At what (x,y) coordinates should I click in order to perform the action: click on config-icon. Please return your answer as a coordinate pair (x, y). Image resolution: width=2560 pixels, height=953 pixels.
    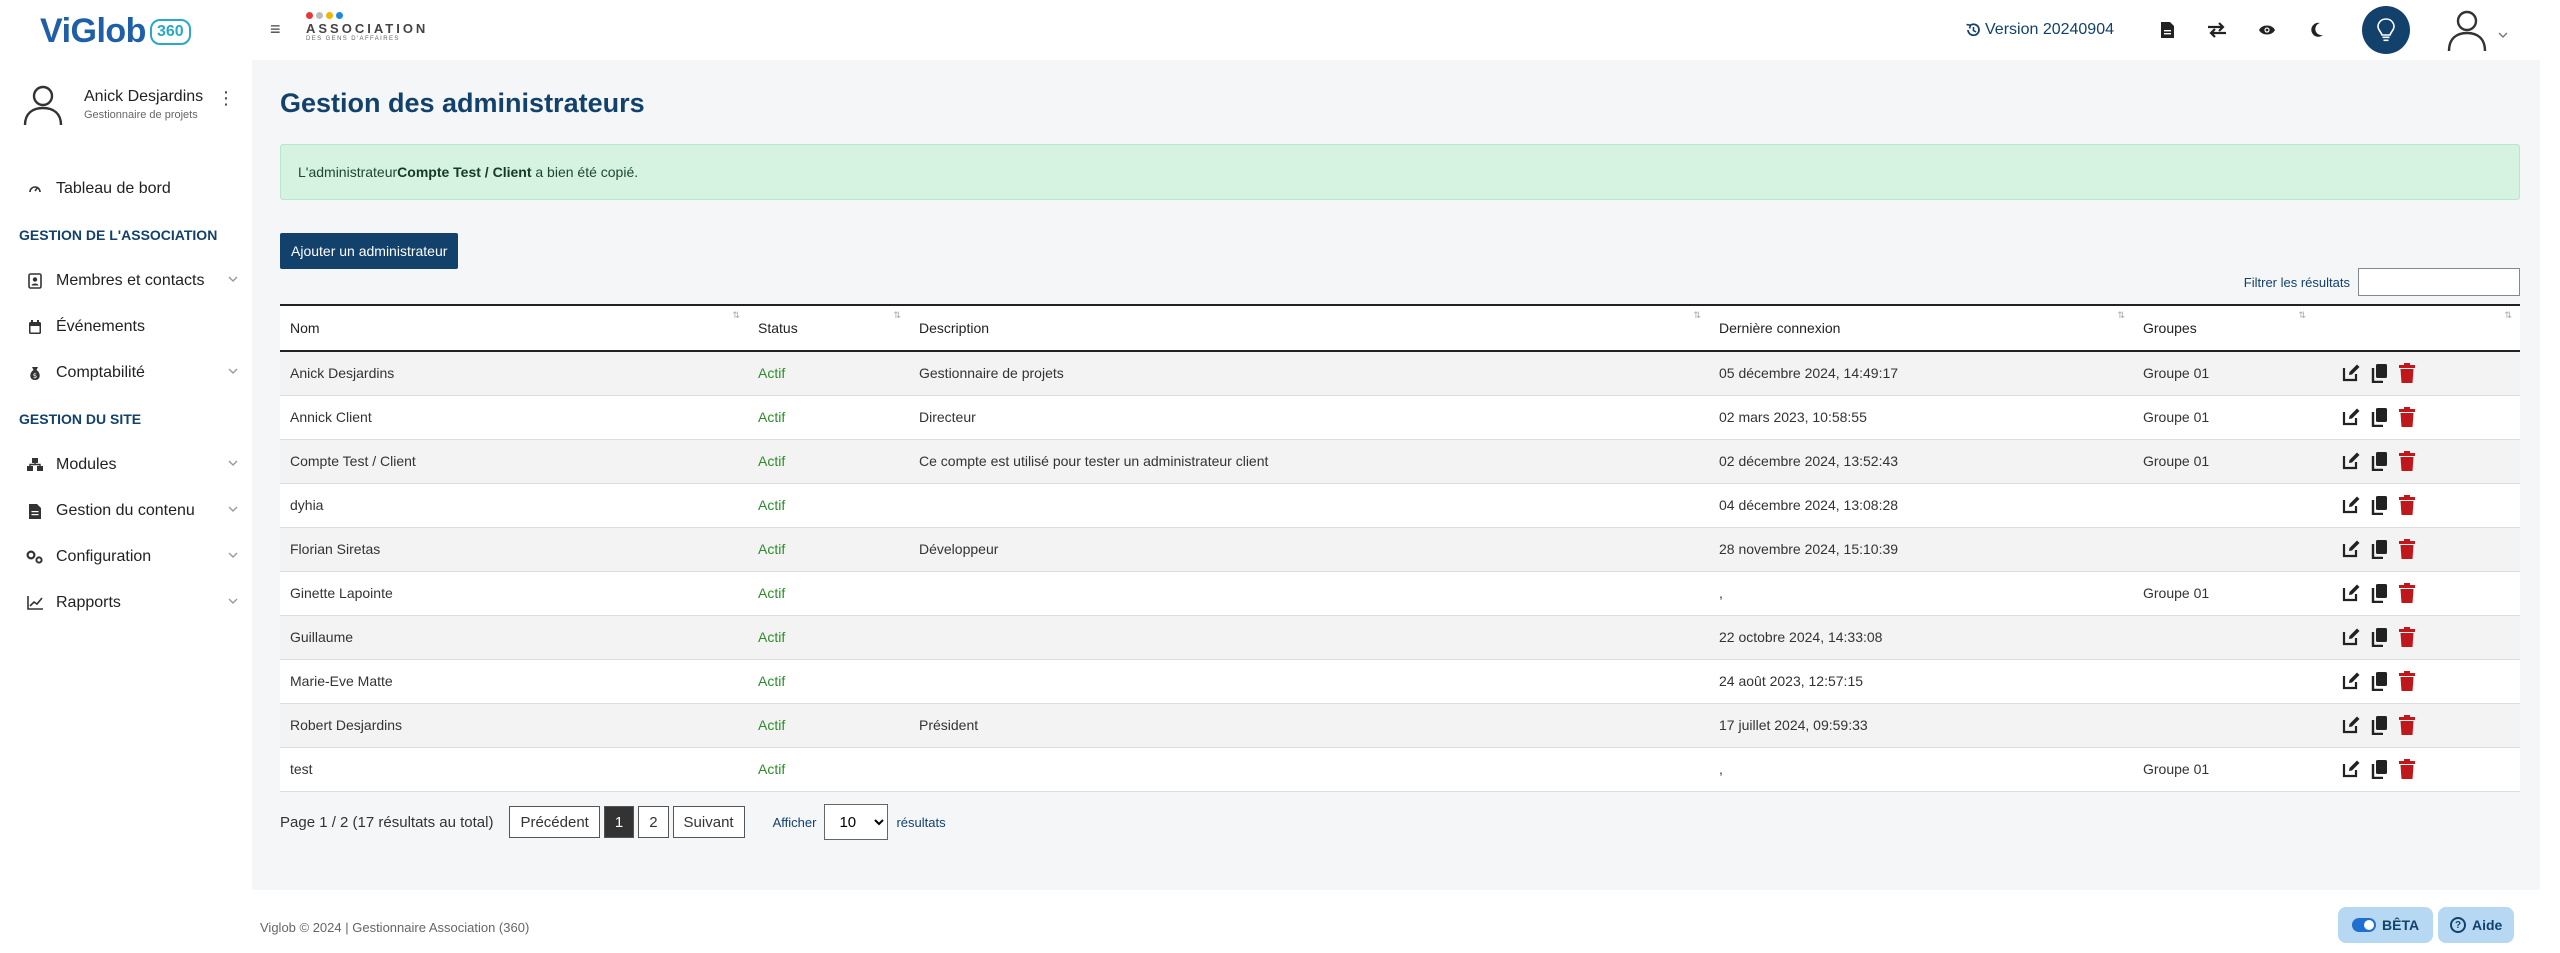
    Looking at the image, I should click on (35, 557).